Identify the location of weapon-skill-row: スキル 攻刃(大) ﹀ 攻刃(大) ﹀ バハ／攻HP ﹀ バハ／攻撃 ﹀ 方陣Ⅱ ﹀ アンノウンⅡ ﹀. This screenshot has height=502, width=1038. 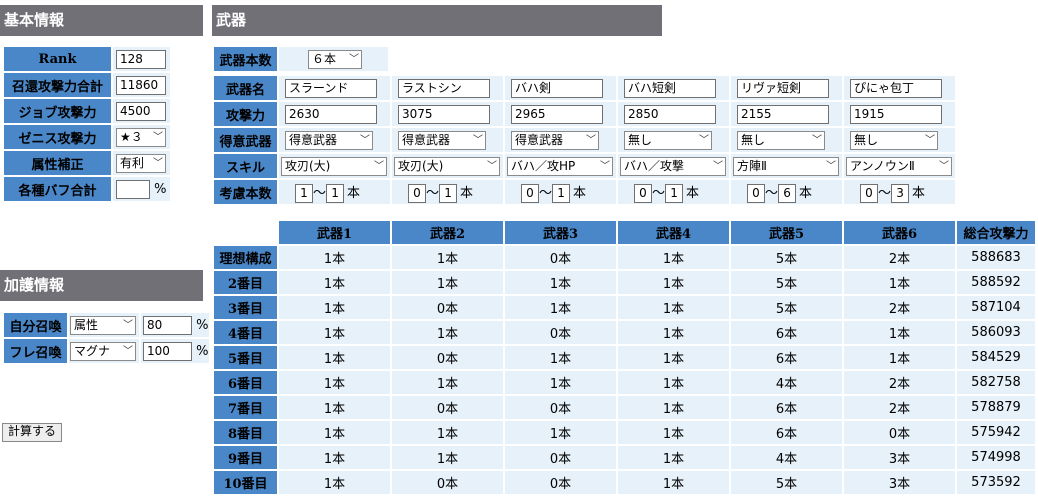
(584, 166).